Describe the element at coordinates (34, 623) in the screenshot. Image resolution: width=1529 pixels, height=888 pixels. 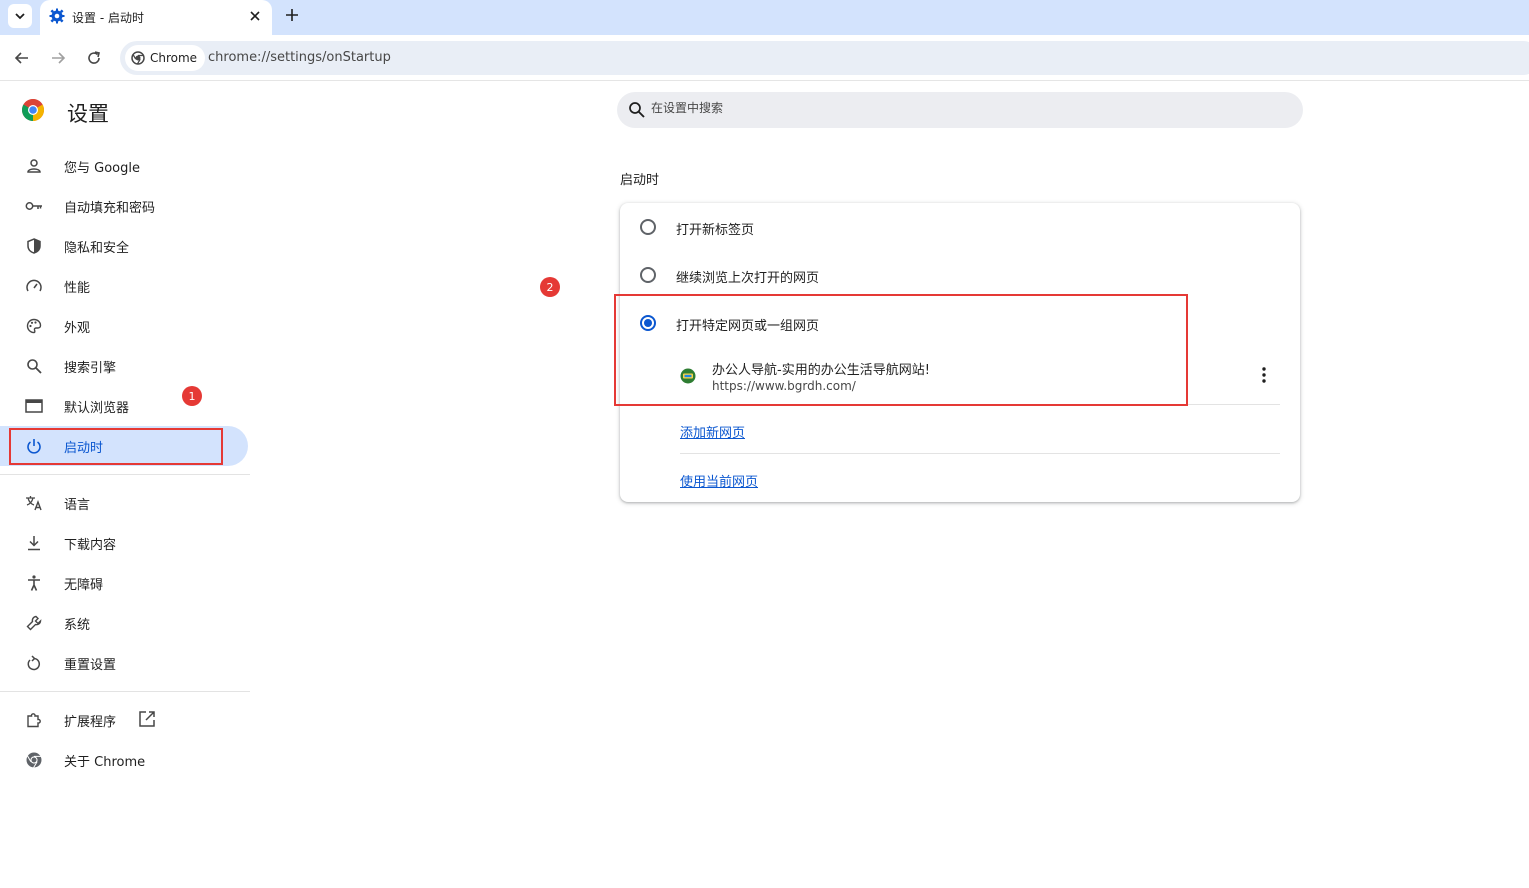
I see `wrench-icon` at that location.